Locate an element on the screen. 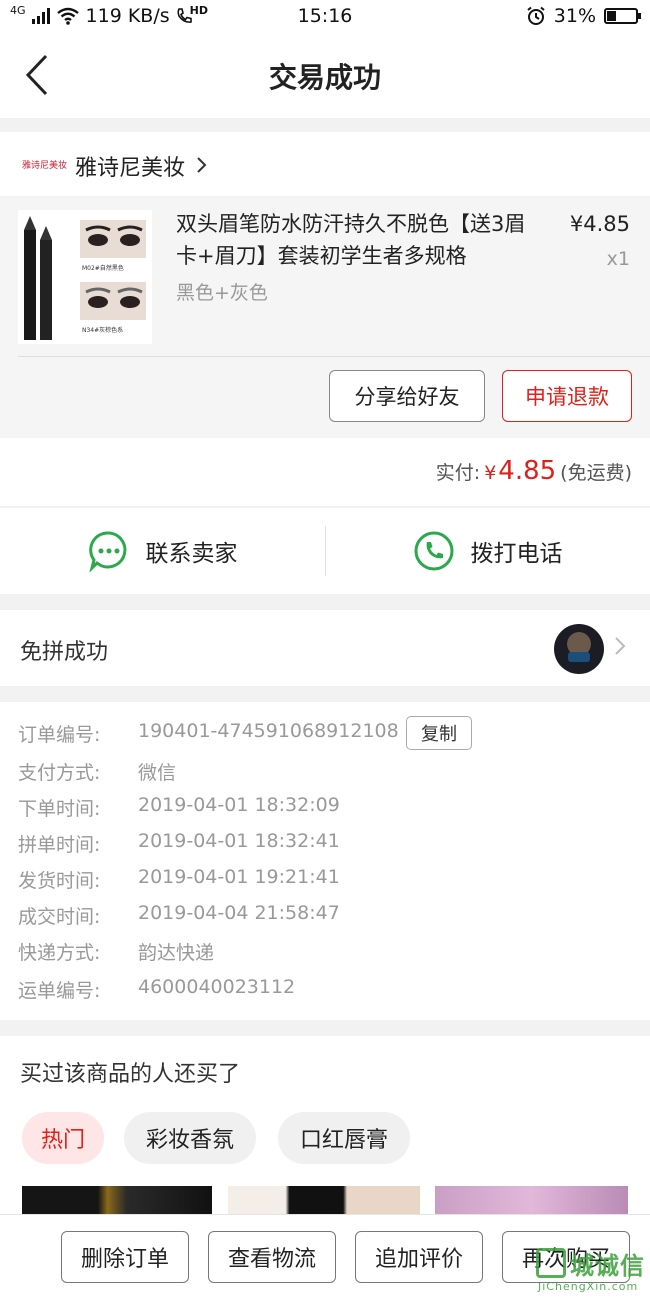 This screenshot has height=1300, width=650. tab-hot: 热门 is located at coordinates (63, 1138).